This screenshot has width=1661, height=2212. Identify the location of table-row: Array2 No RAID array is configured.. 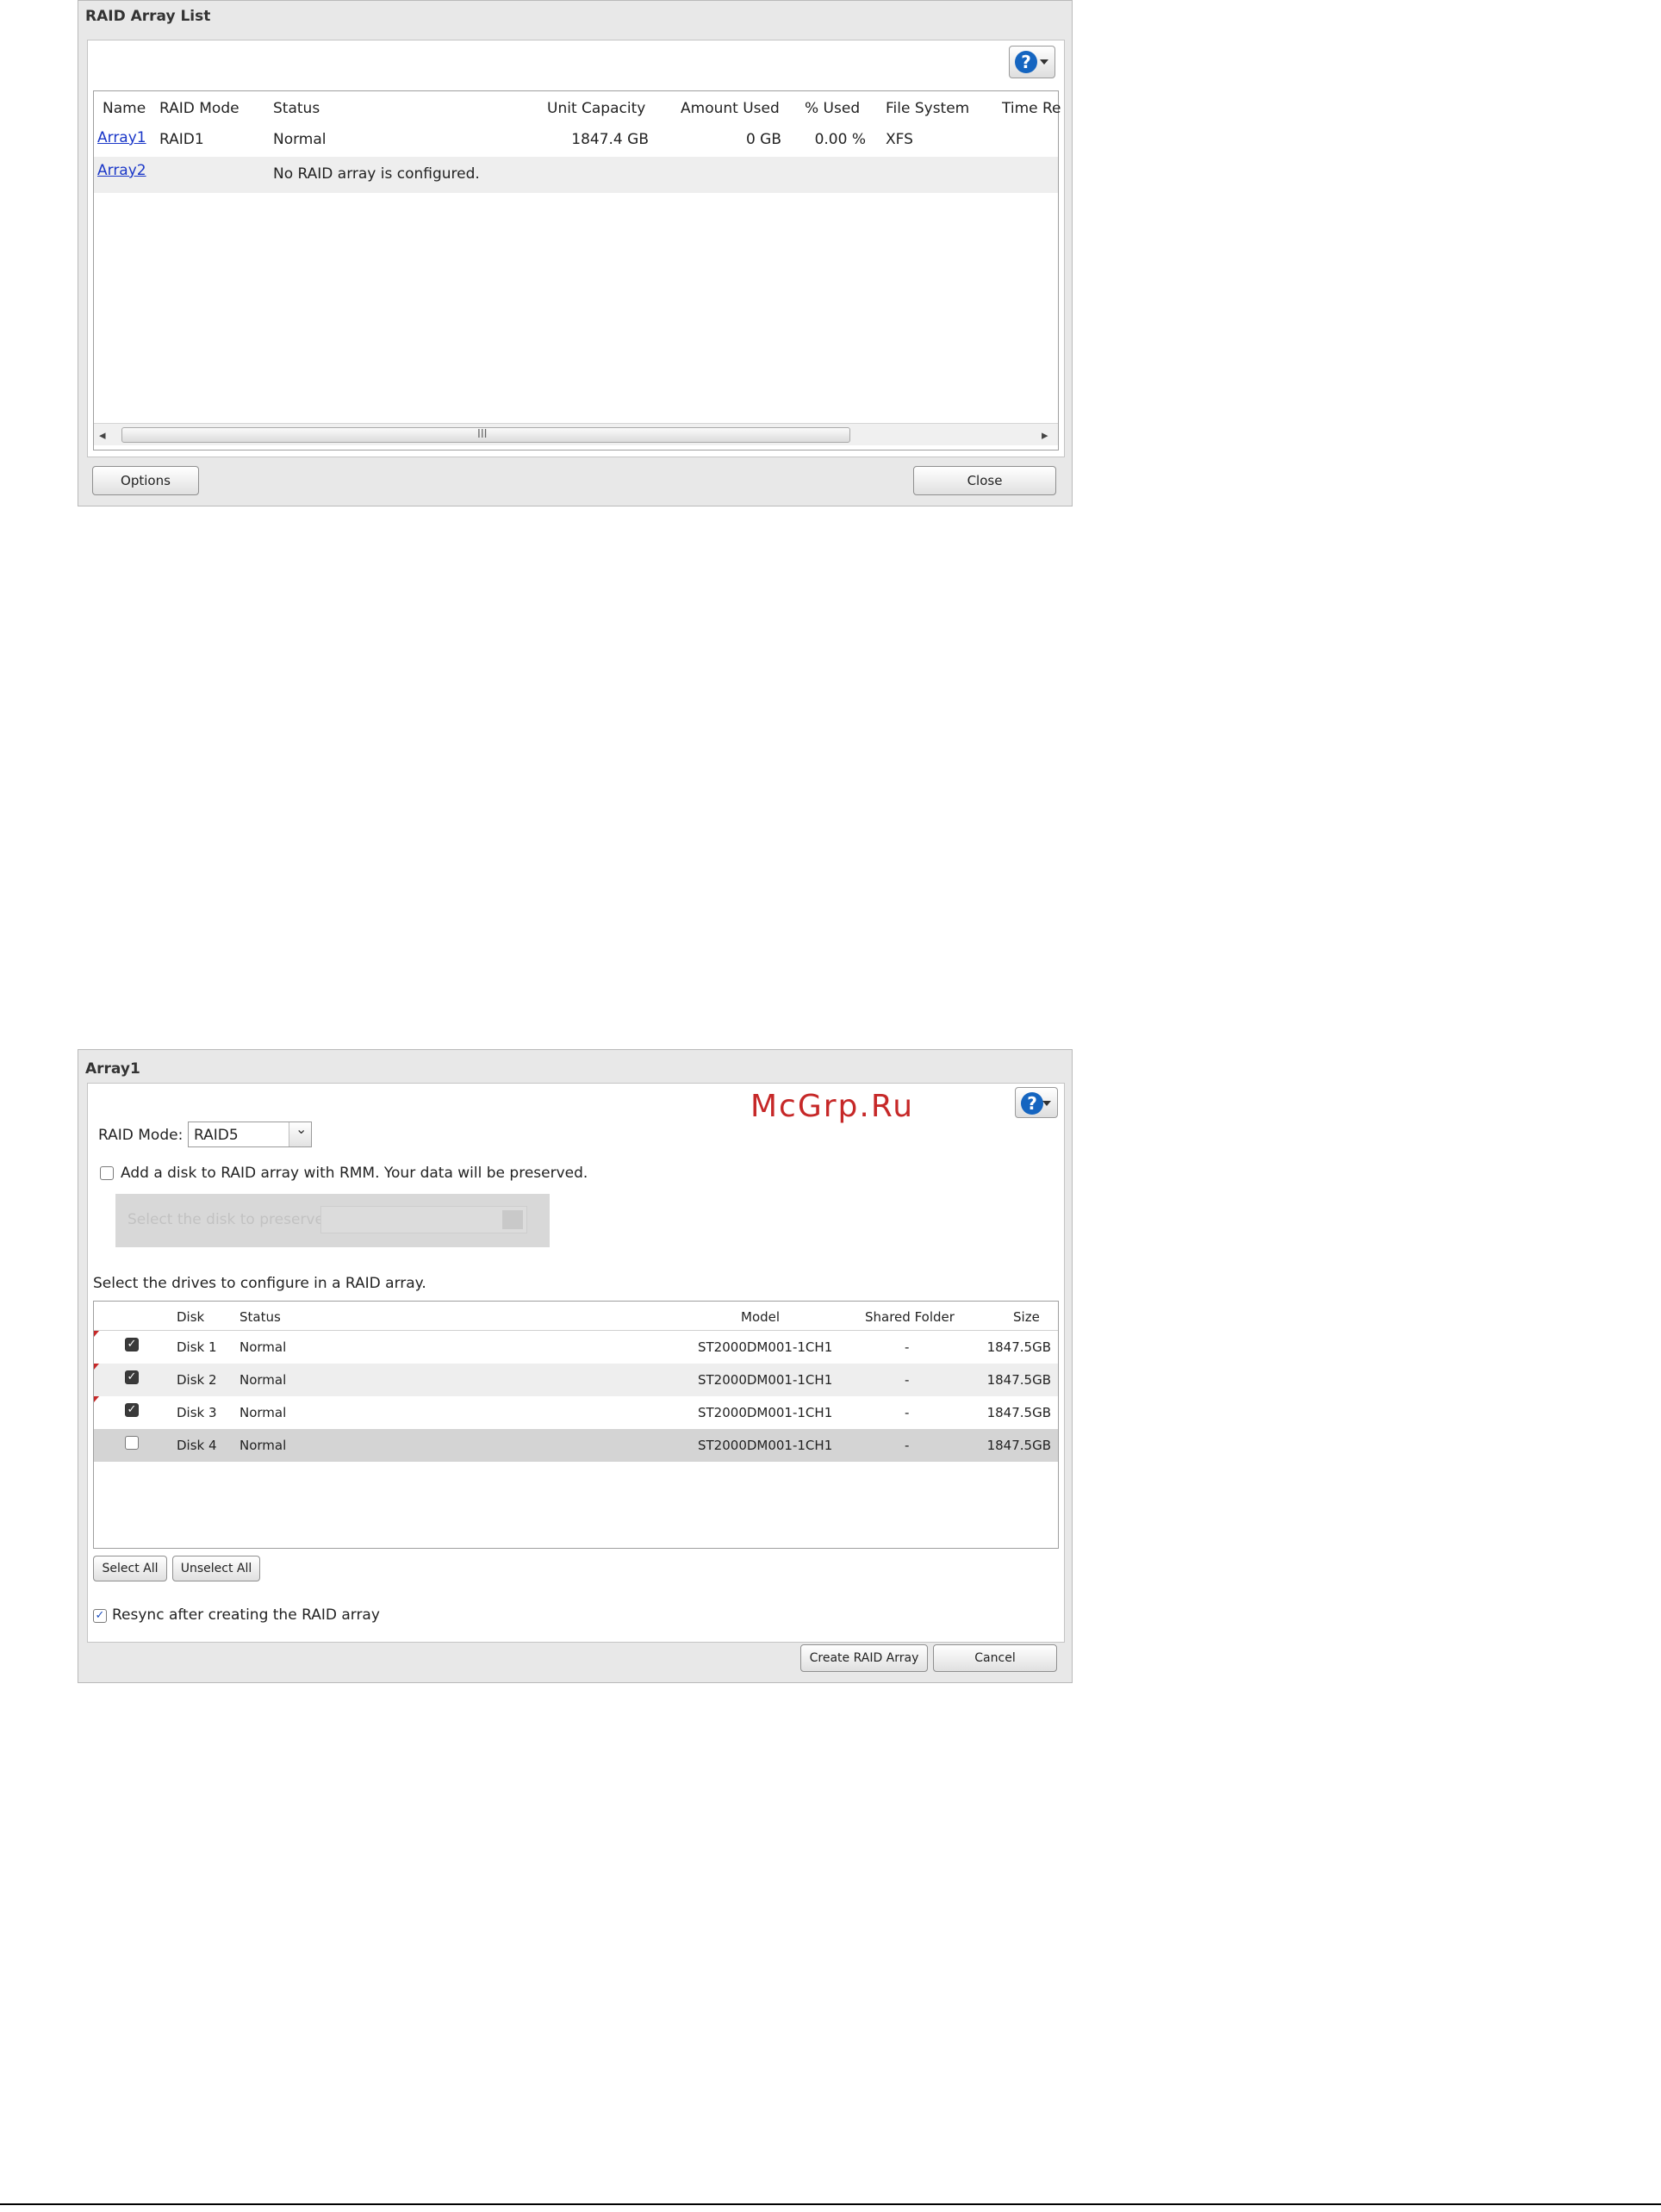
(576, 175).